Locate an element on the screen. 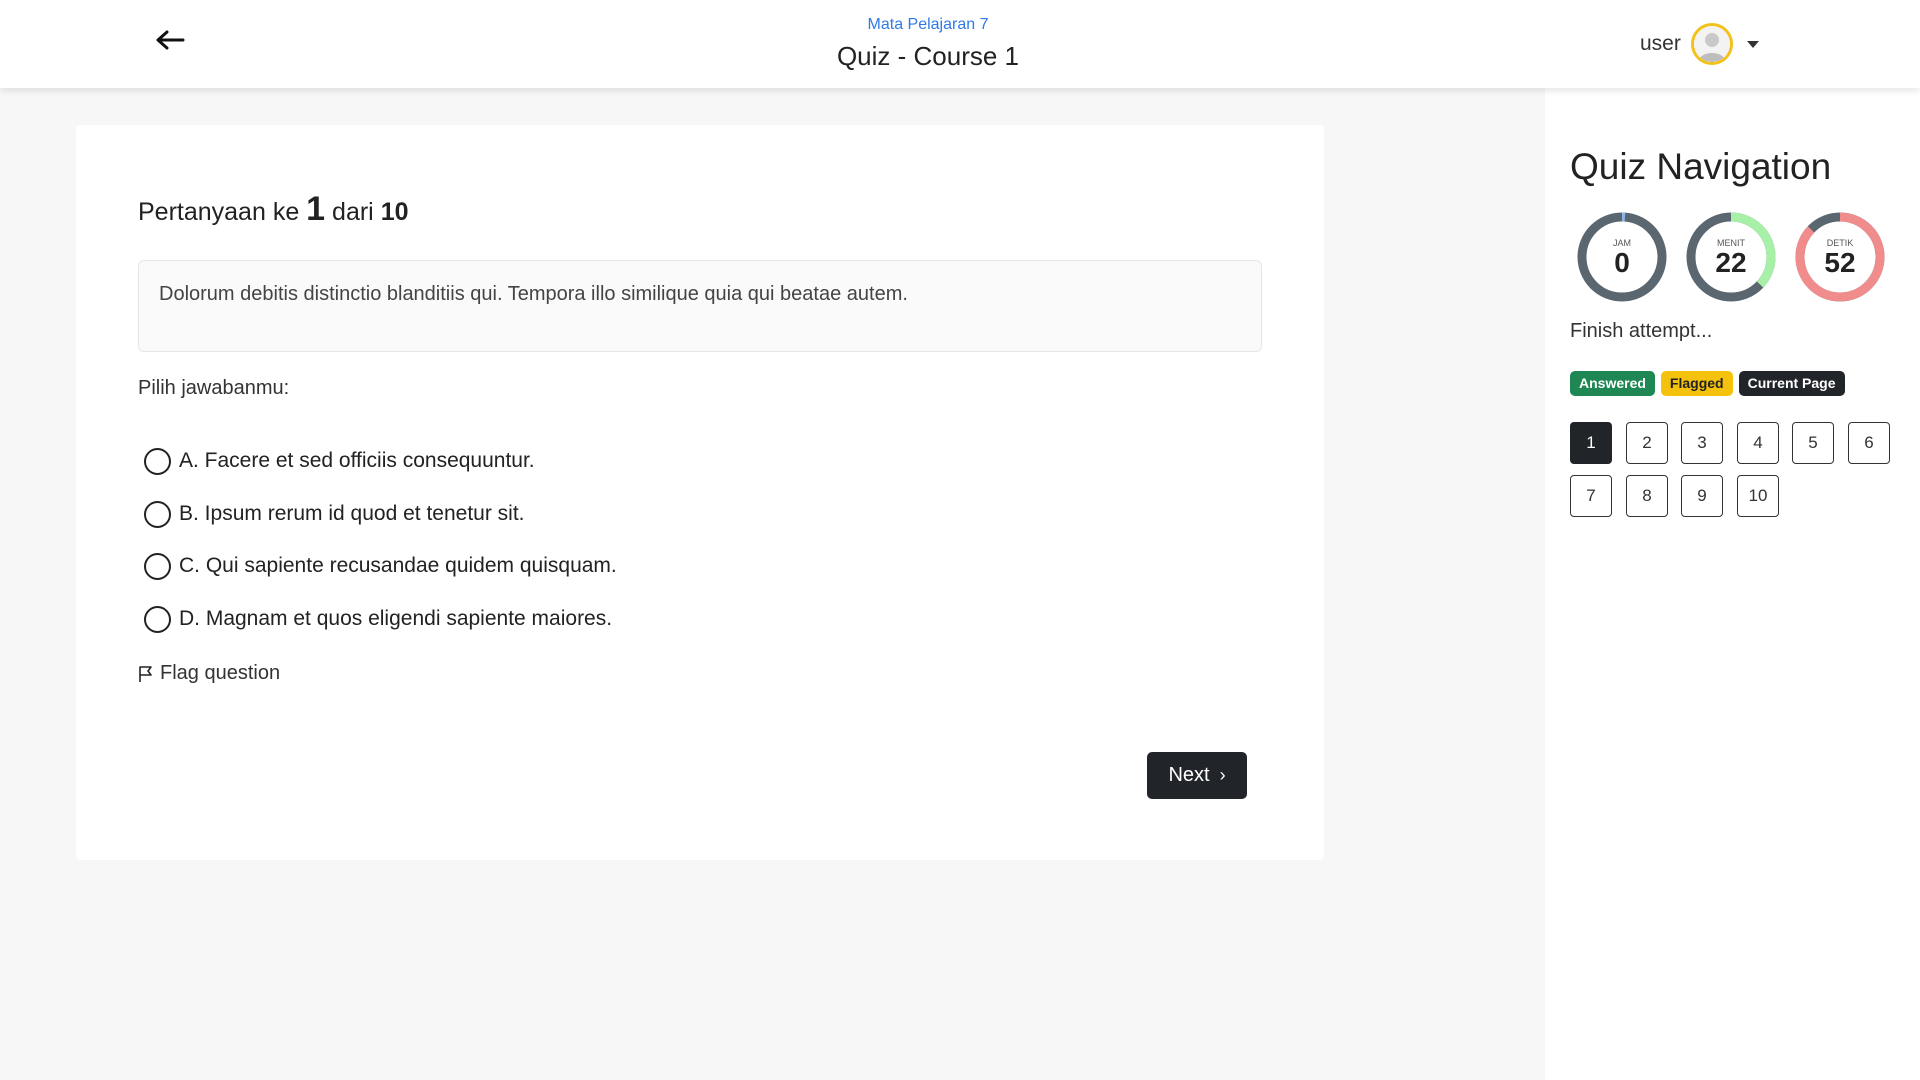  avatar-image is located at coordinates (1711, 44).